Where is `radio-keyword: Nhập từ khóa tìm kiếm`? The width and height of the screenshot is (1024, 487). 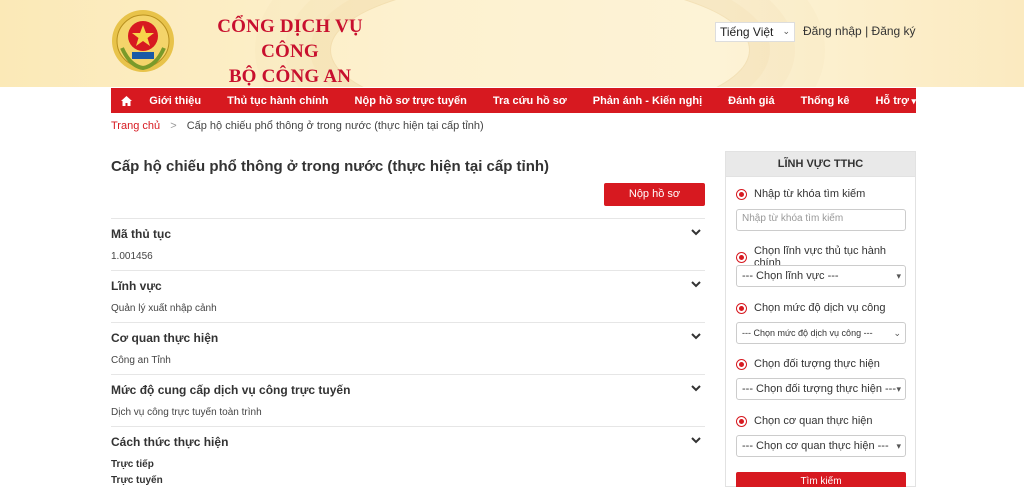 radio-keyword: Nhập từ khóa tìm kiếm is located at coordinates (800, 194).